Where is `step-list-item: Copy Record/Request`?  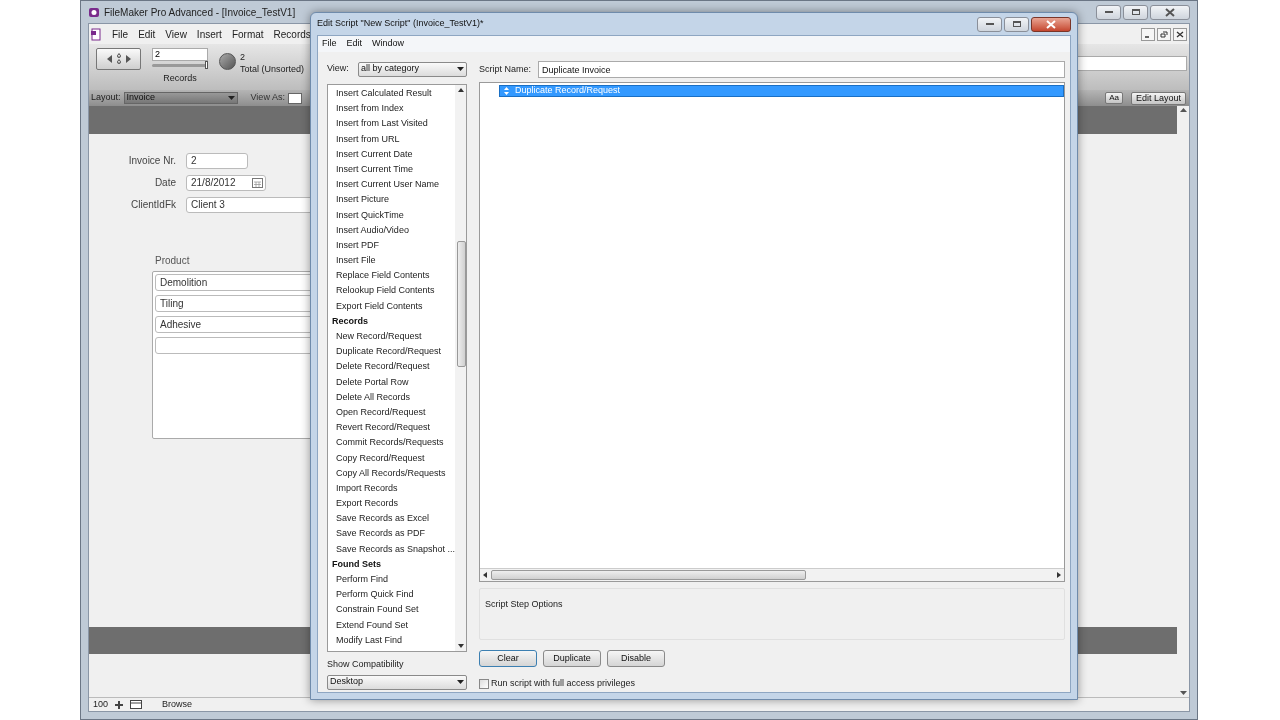
step-list-item: Copy Record/Request is located at coordinates (392, 458).